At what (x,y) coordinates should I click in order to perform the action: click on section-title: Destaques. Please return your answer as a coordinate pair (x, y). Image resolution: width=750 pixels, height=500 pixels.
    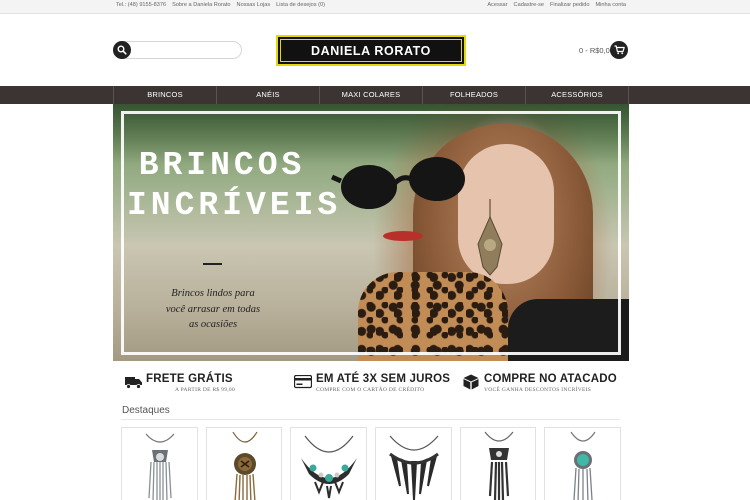
    Looking at the image, I should click on (146, 410).